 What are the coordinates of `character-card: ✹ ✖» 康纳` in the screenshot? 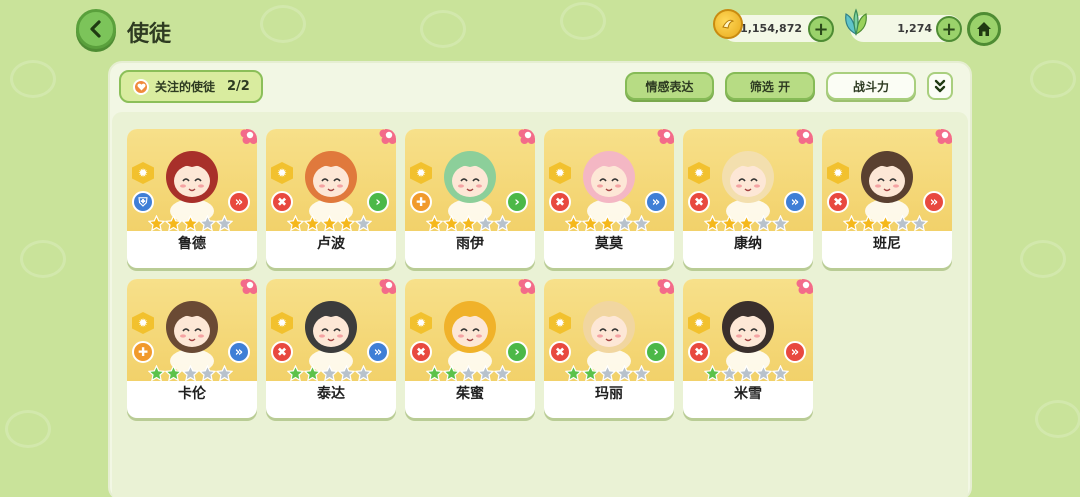 It's located at (748, 198).